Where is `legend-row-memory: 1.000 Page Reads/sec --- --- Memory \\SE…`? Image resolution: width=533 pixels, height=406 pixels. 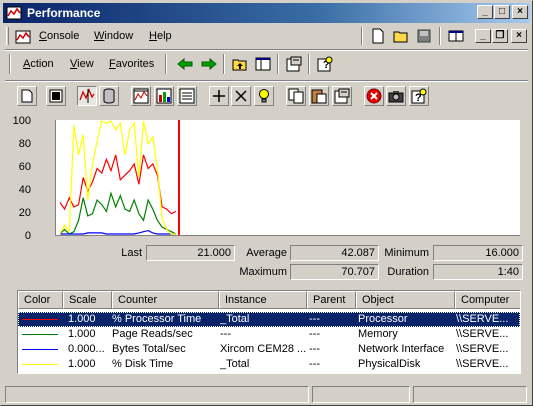
legend-row-memory: 1.000 Page Reads/sec --- --- Memory \\SE… is located at coordinates (269, 334).